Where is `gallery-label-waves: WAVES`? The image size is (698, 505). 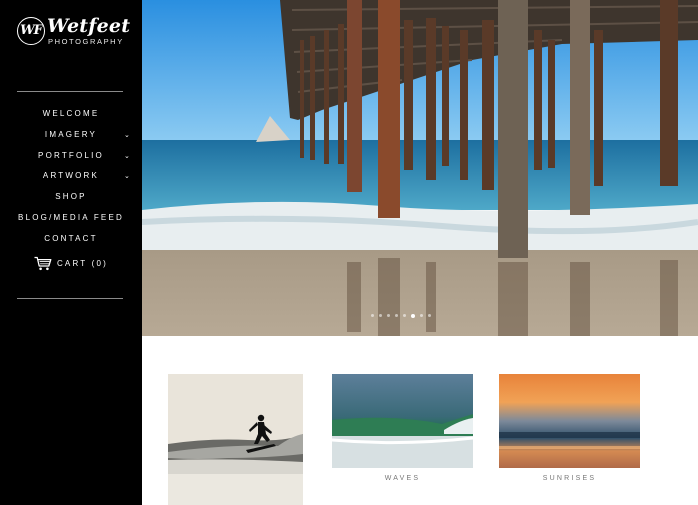
gallery-label-waves: WAVES is located at coordinates (402, 478).